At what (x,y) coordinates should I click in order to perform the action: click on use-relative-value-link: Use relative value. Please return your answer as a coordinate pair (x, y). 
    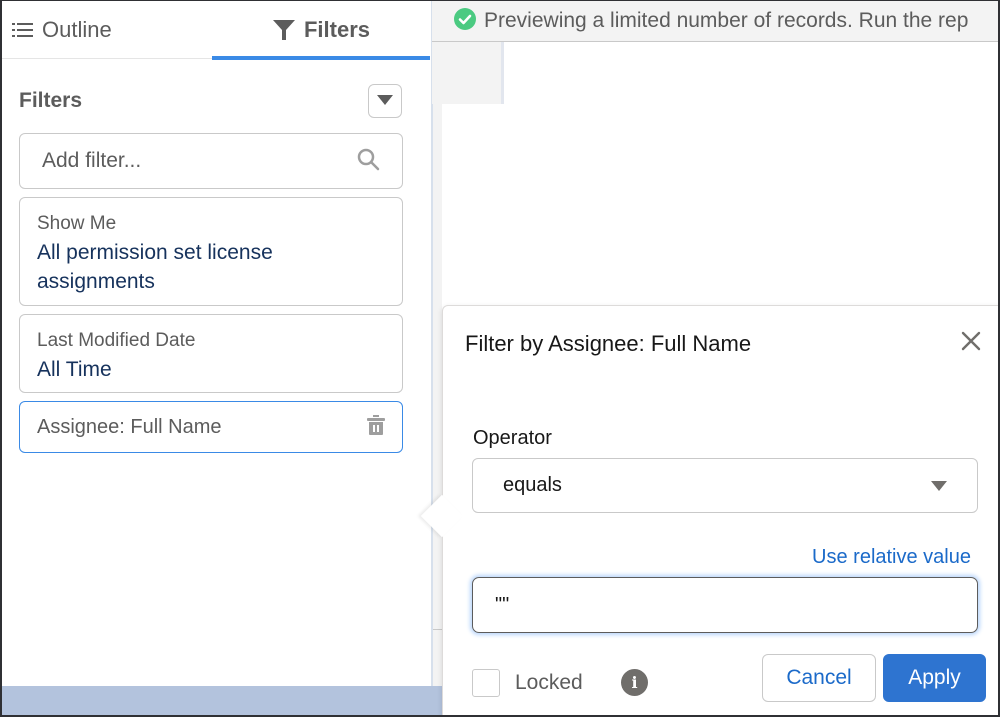
    Looking at the image, I should click on (891, 557).